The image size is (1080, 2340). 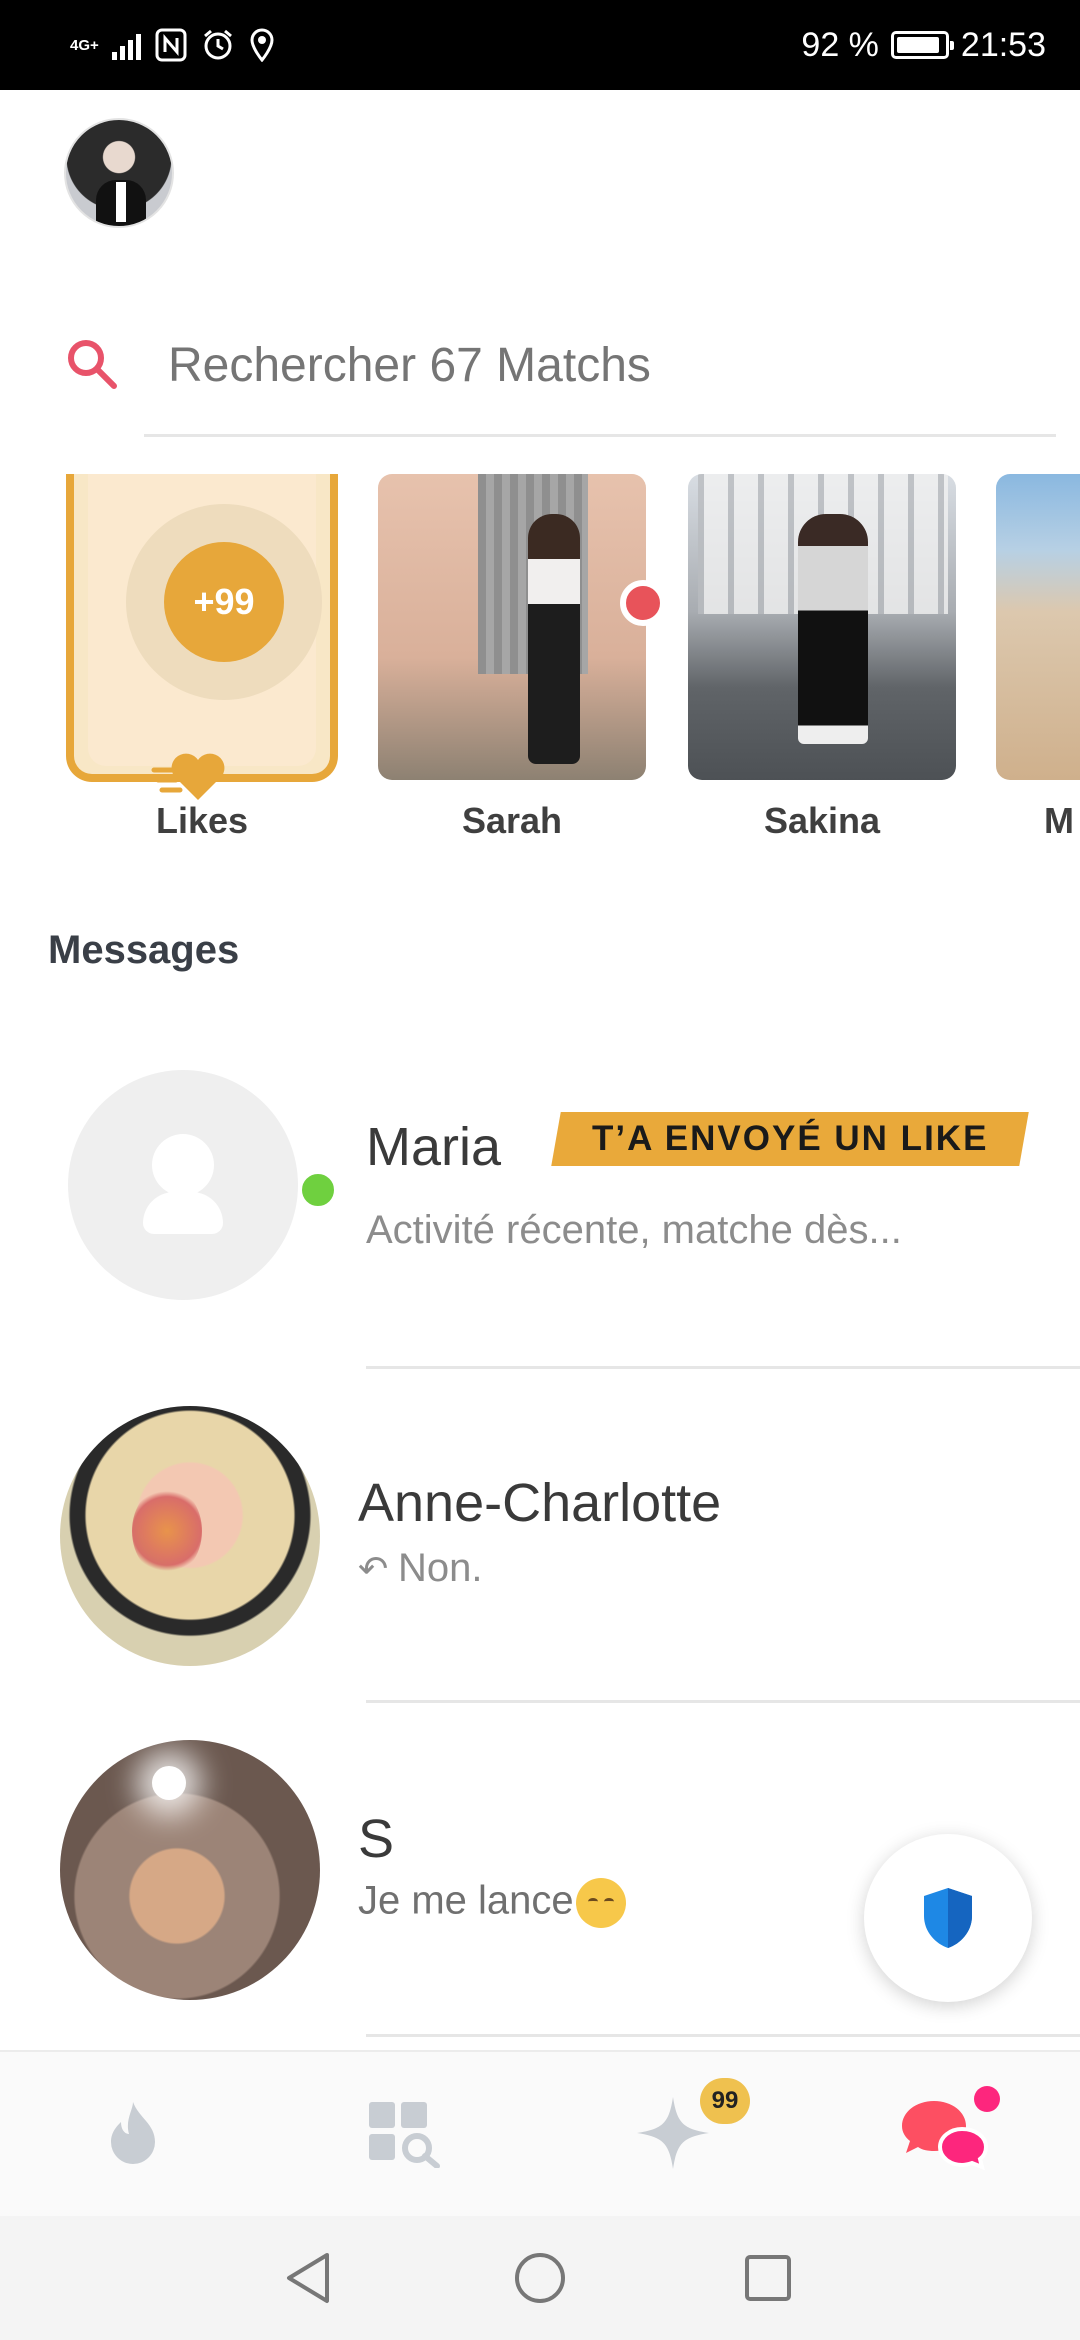 I want to click on alarm-icon, so click(x=218, y=44).